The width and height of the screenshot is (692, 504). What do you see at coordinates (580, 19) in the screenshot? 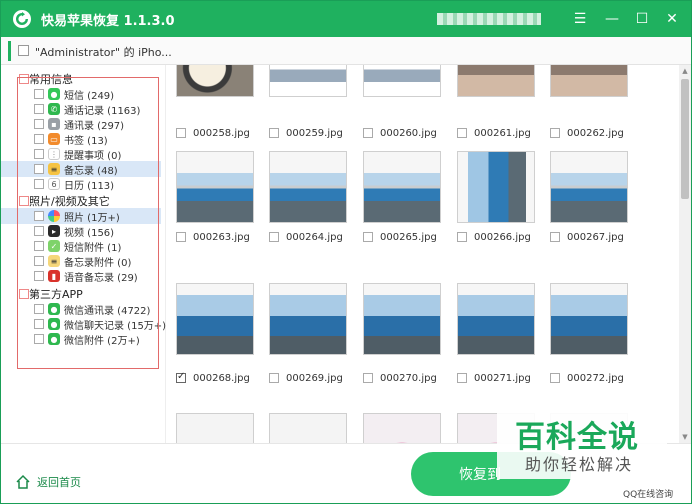
I see `menu-button: ☰` at bounding box center [580, 19].